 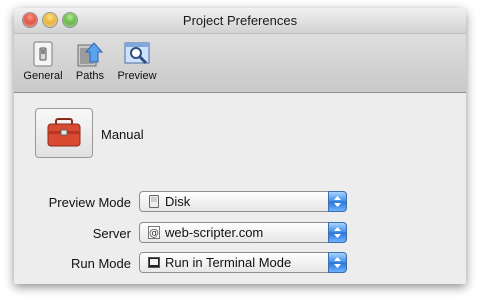 What do you see at coordinates (111, 233) in the screenshot?
I see `server-label: Server` at bounding box center [111, 233].